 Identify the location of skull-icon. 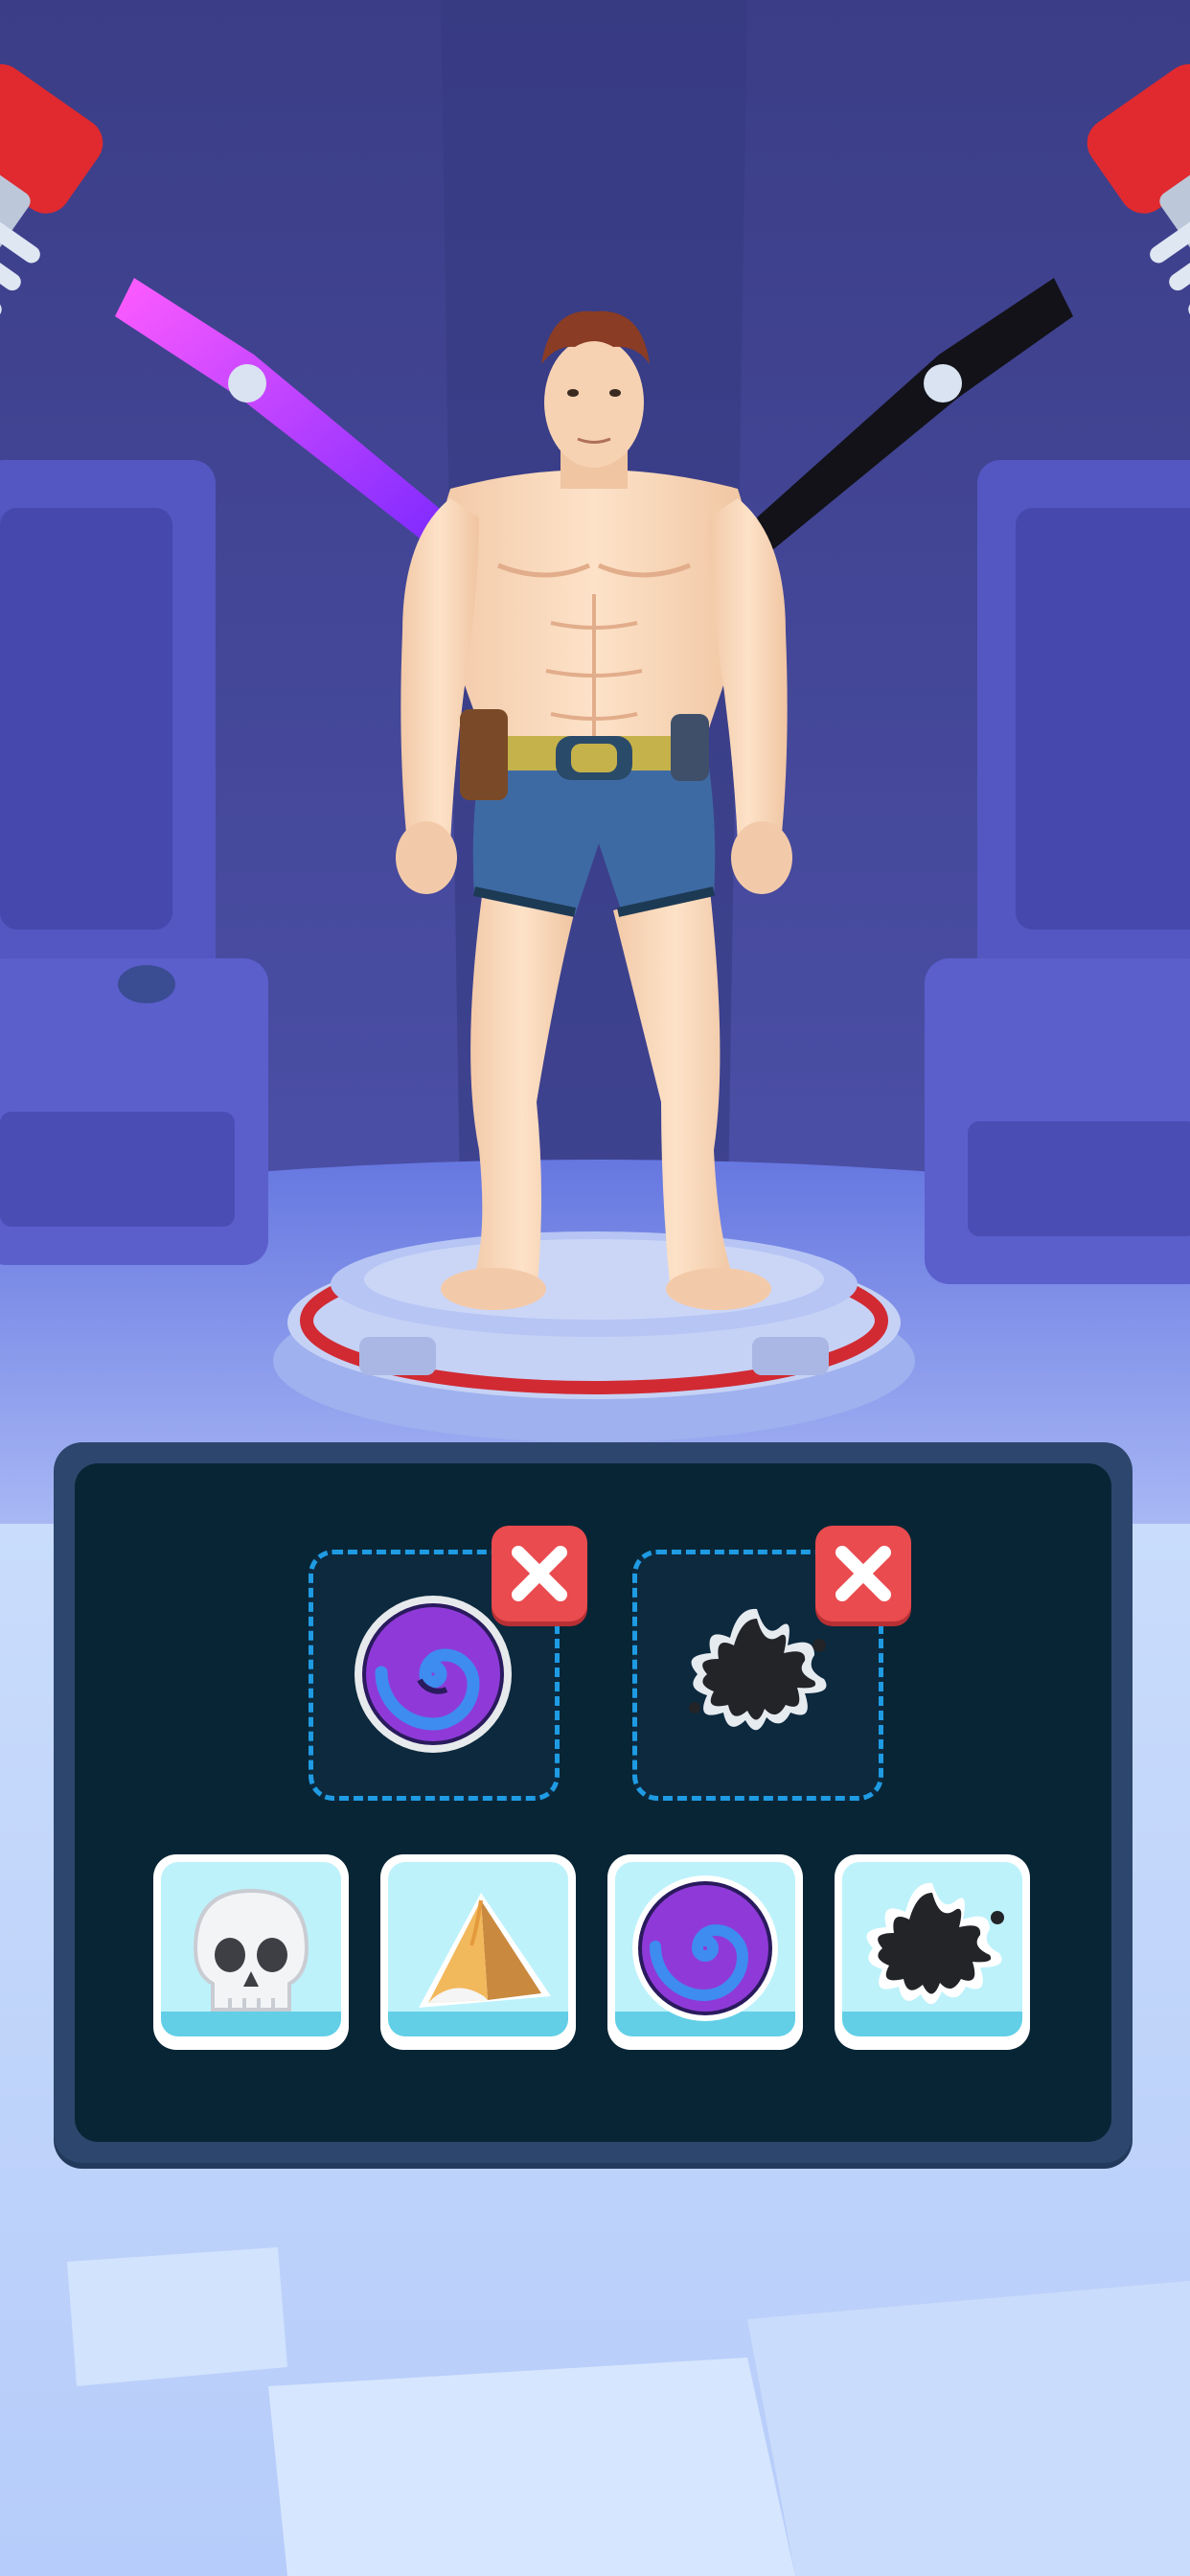
(251, 1950).